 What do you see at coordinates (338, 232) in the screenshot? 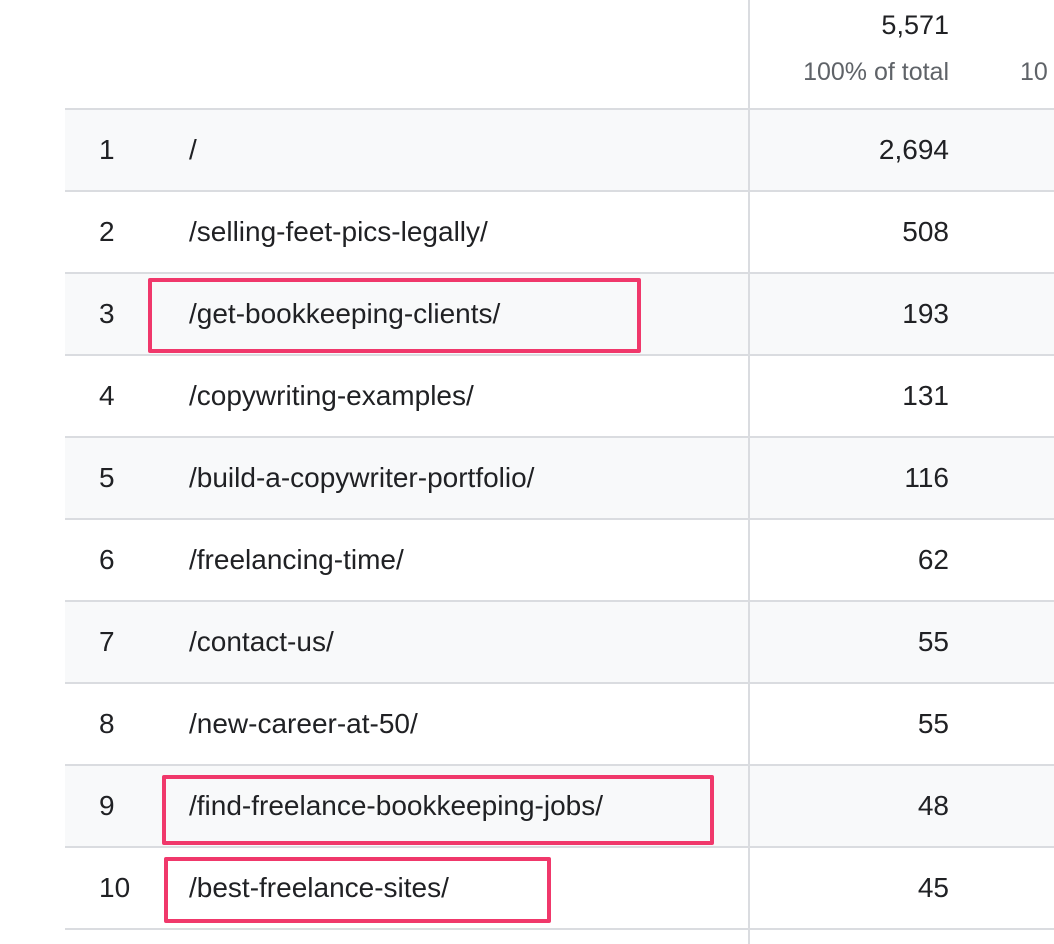
I see `page-path-link: /selling-feet-pics-legally/` at bounding box center [338, 232].